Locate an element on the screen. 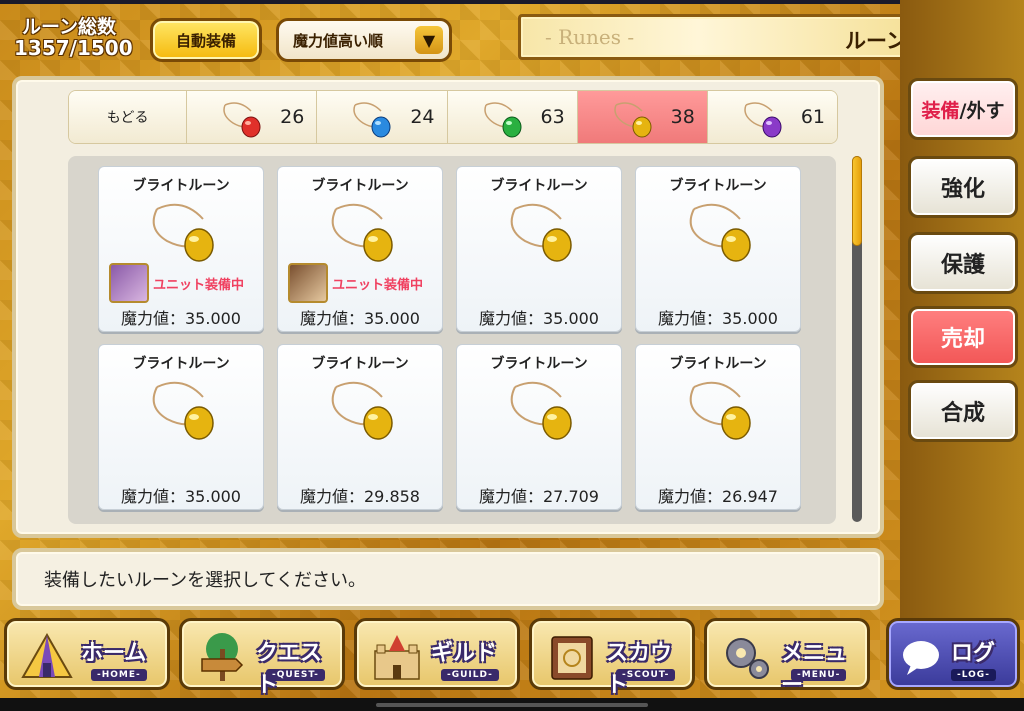 The height and width of the screenshot is (711, 1024). rune-card: ブライトルーン 魔力値：29.858 is located at coordinates (360, 427).